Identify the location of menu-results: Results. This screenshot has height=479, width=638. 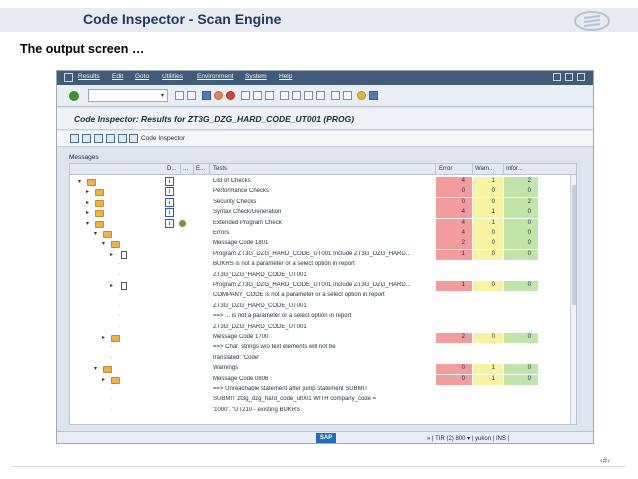
(89, 76).